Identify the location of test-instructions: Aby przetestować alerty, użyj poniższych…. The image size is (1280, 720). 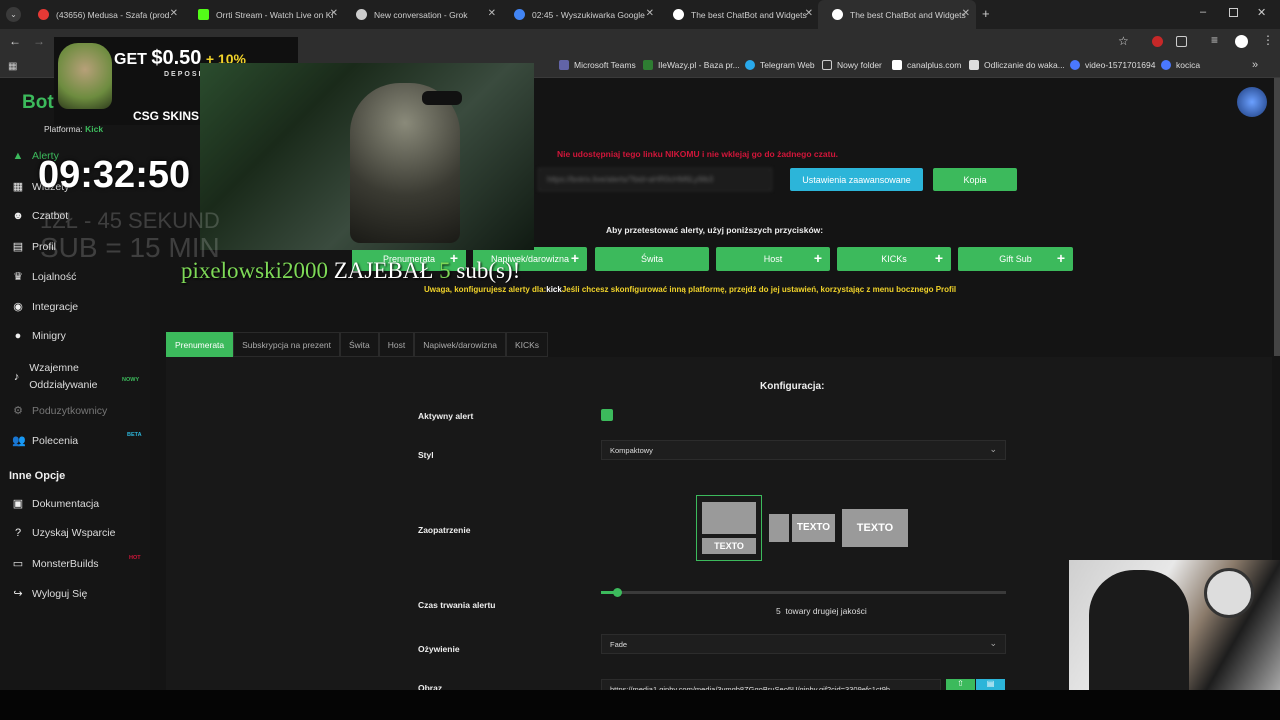
(715, 230).